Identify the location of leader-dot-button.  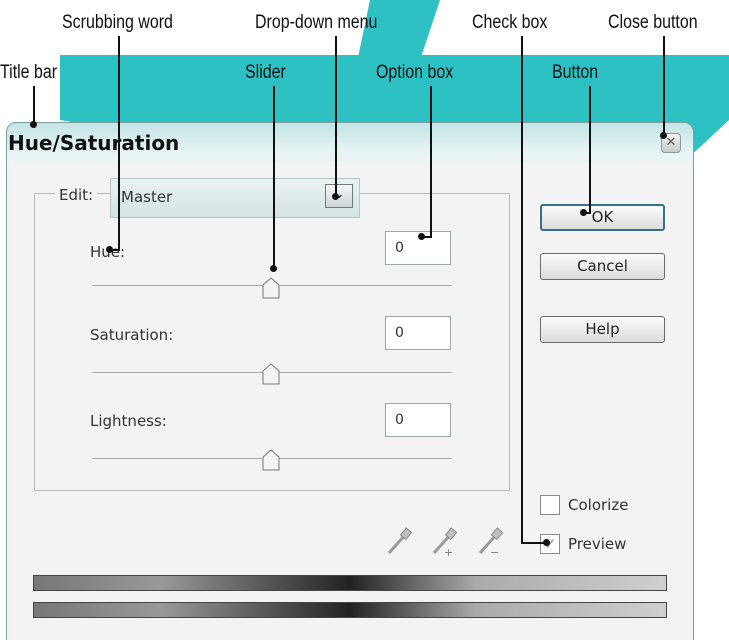
(583, 212).